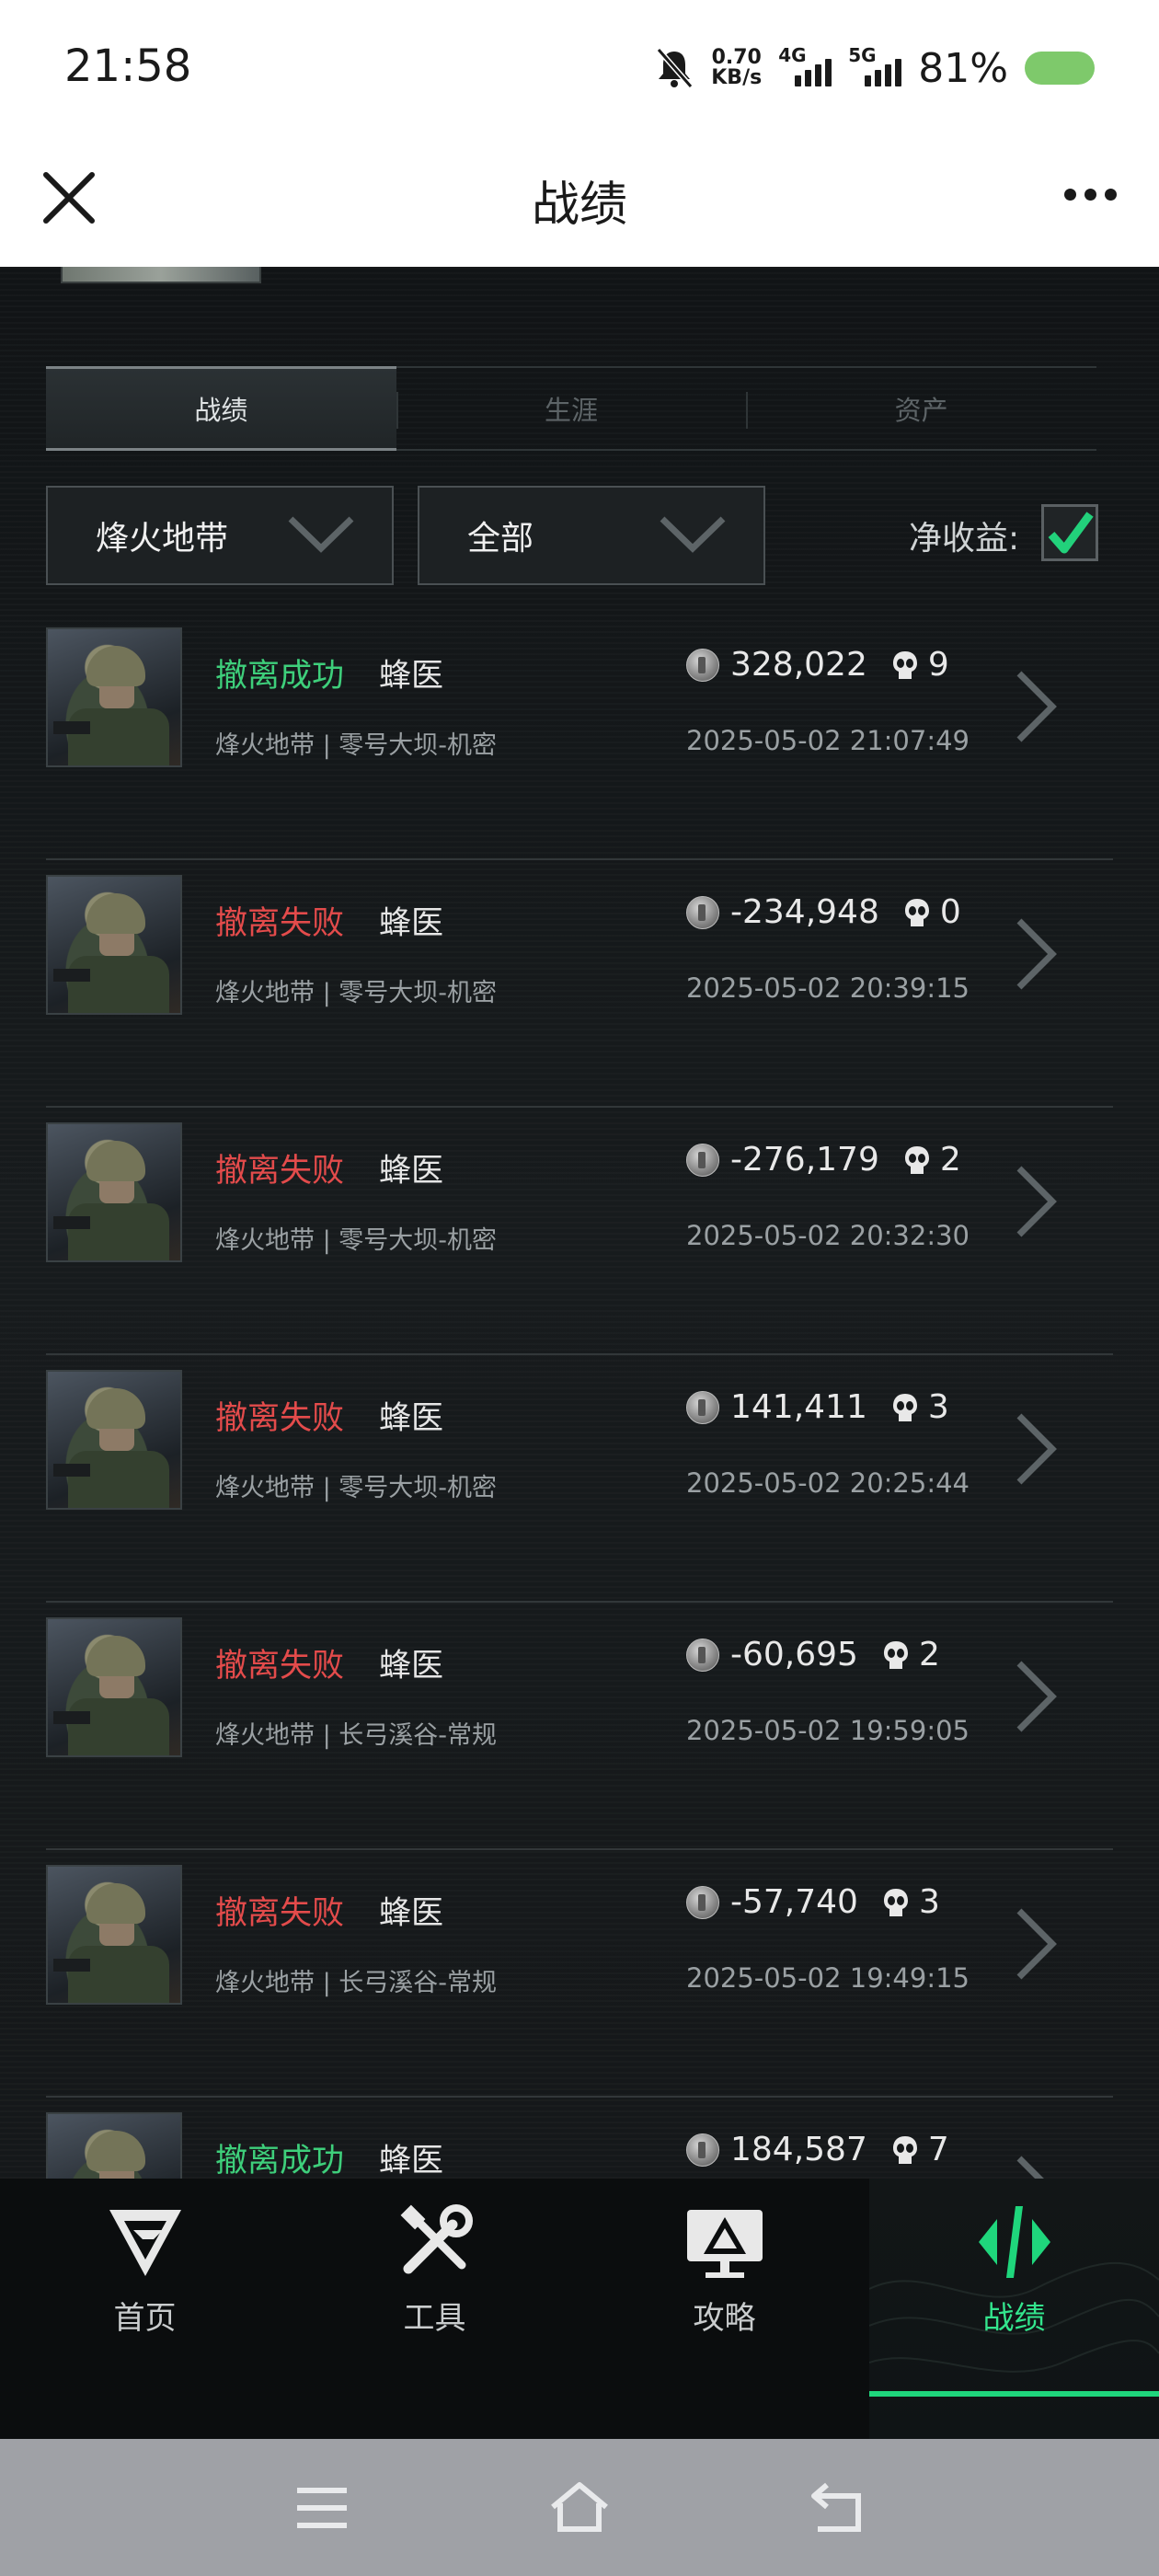 The height and width of the screenshot is (2576, 1159). I want to click on tab-career: 生涯, so click(571, 408).